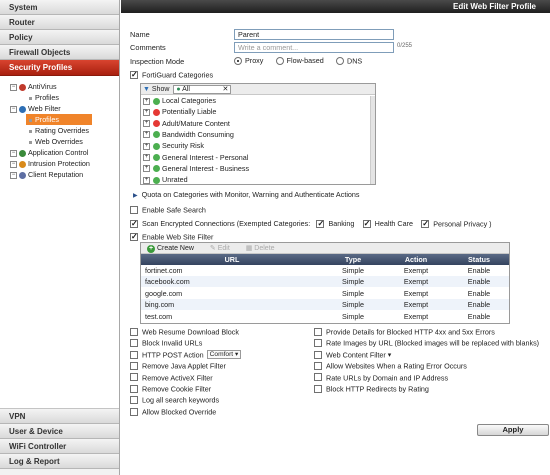 The image size is (550, 475). I want to click on nav-system: System, so click(59, 7).